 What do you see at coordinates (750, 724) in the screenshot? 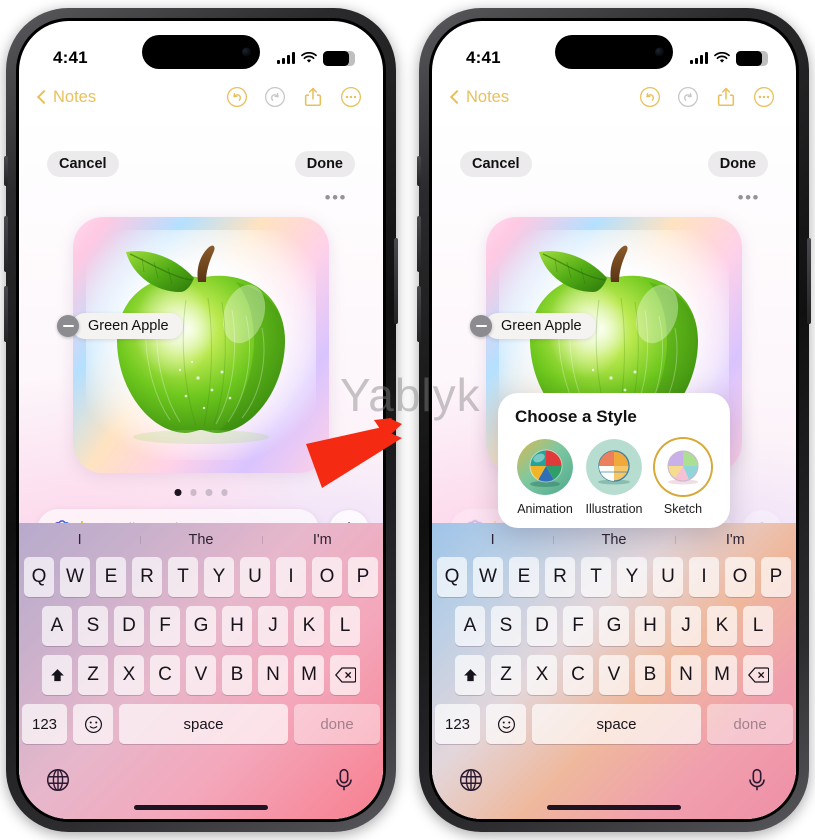
I see `keyboard-done-key: done` at bounding box center [750, 724].